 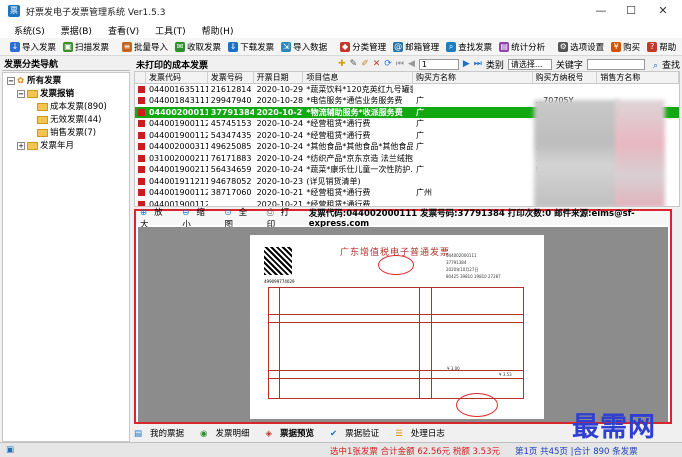 I want to click on import-data-icon: ⇲, so click(x=286, y=46).